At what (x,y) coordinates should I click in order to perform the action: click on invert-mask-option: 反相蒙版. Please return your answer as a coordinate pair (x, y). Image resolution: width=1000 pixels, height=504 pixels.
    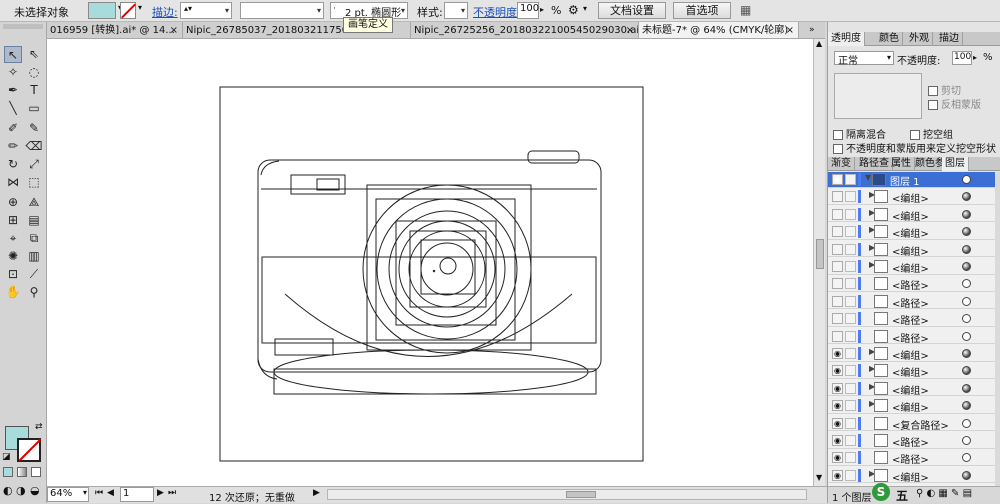
    Looking at the image, I should click on (954, 103).